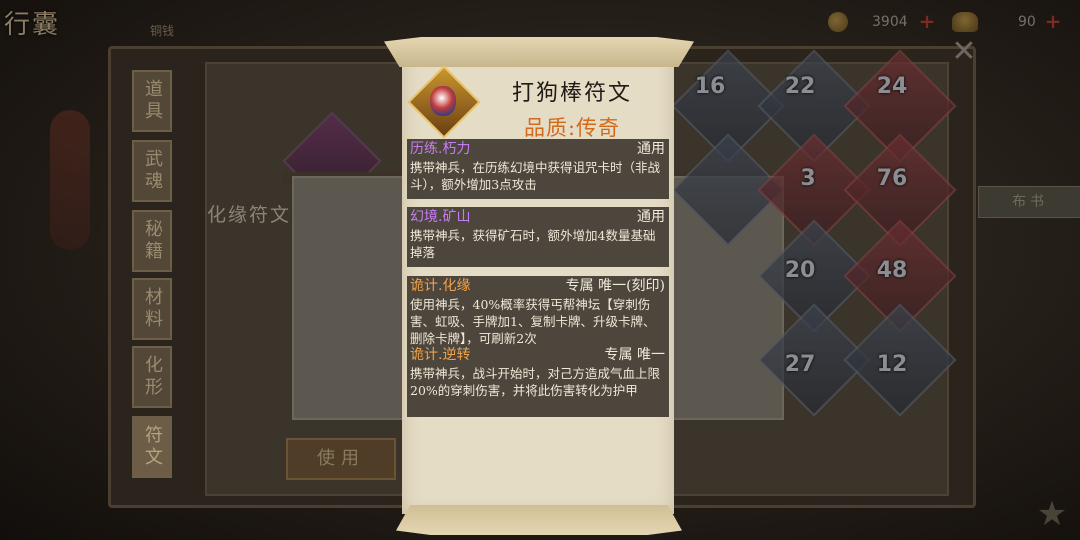 Image resolution: width=1080 pixels, height=540 pixels. I want to click on tab-items: 道具, so click(152, 101).